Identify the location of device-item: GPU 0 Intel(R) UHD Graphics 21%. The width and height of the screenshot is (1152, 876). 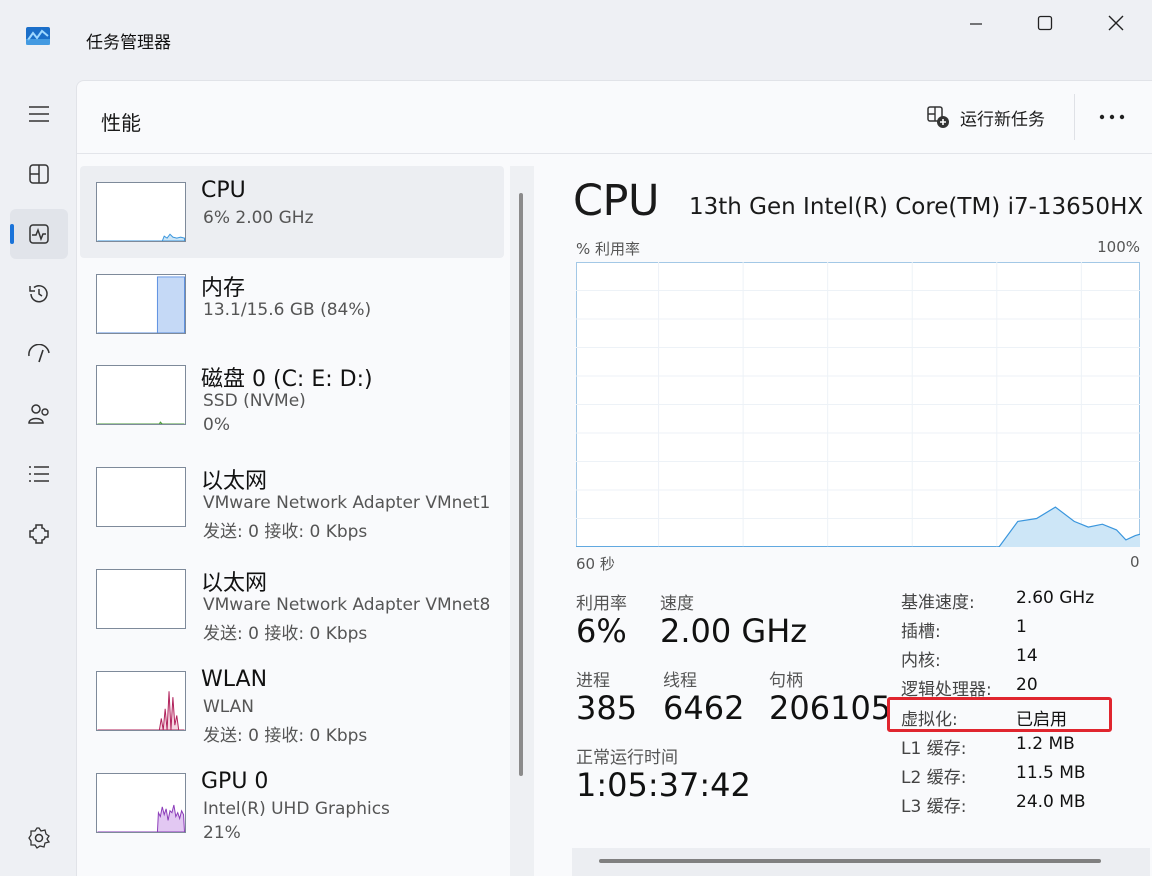
(292, 803).